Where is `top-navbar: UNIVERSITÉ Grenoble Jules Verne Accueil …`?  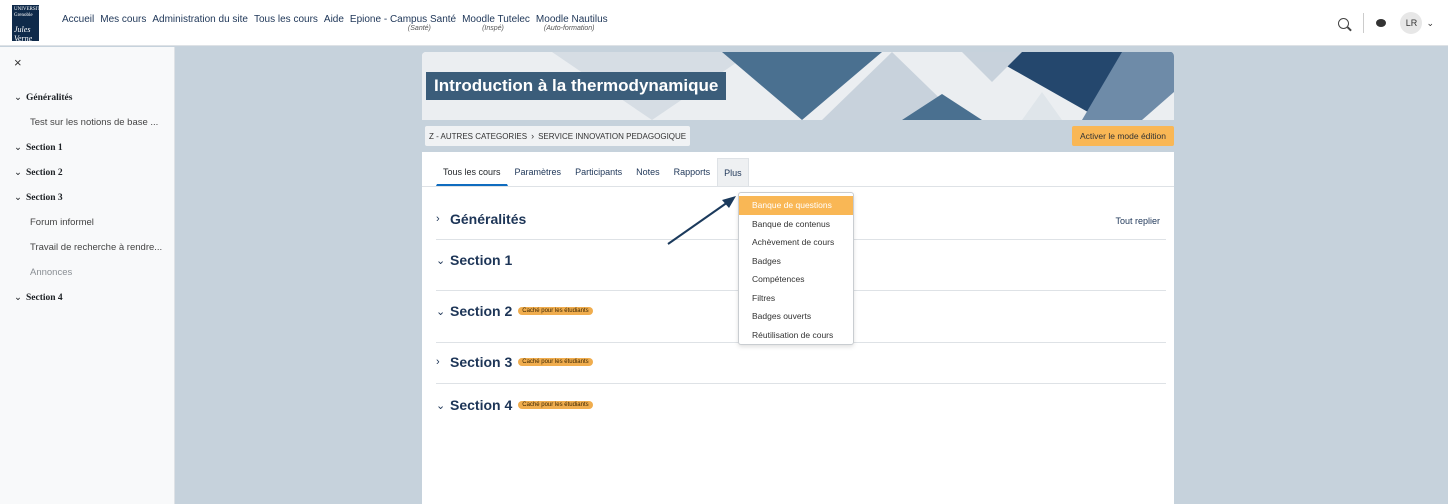
top-navbar: UNIVERSITÉ Grenoble Jules Verne Accueil … is located at coordinates (724, 23).